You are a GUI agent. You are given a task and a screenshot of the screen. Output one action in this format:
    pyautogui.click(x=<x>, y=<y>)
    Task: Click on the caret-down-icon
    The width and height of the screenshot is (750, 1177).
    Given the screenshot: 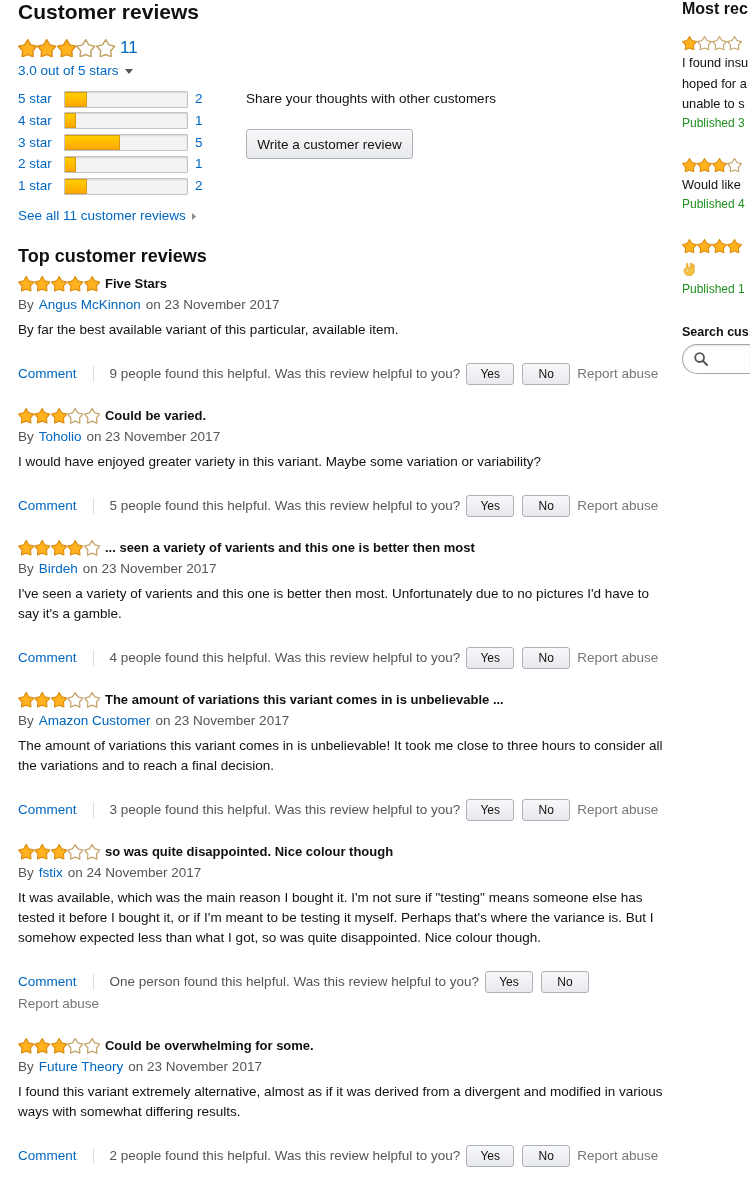 What is the action you would take?
    pyautogui.click(x=128, y=71)
    